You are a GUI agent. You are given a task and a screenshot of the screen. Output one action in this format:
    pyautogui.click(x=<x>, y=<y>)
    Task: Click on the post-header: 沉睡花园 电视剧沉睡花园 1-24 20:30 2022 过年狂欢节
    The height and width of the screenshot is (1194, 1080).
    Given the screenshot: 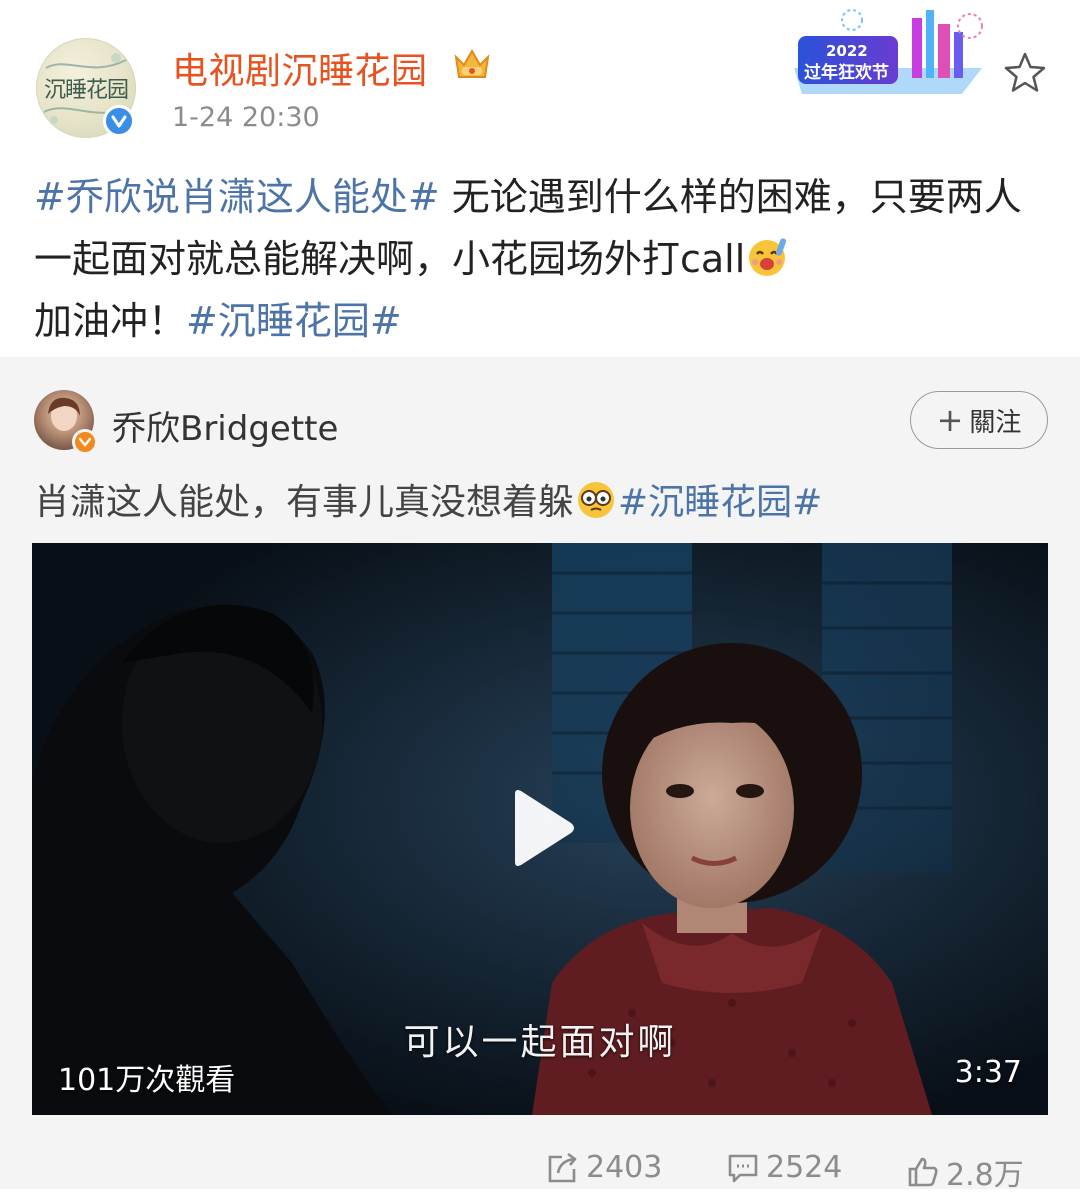 What is the action you would take?
    pyautogui.click(x=540, y=75)
    